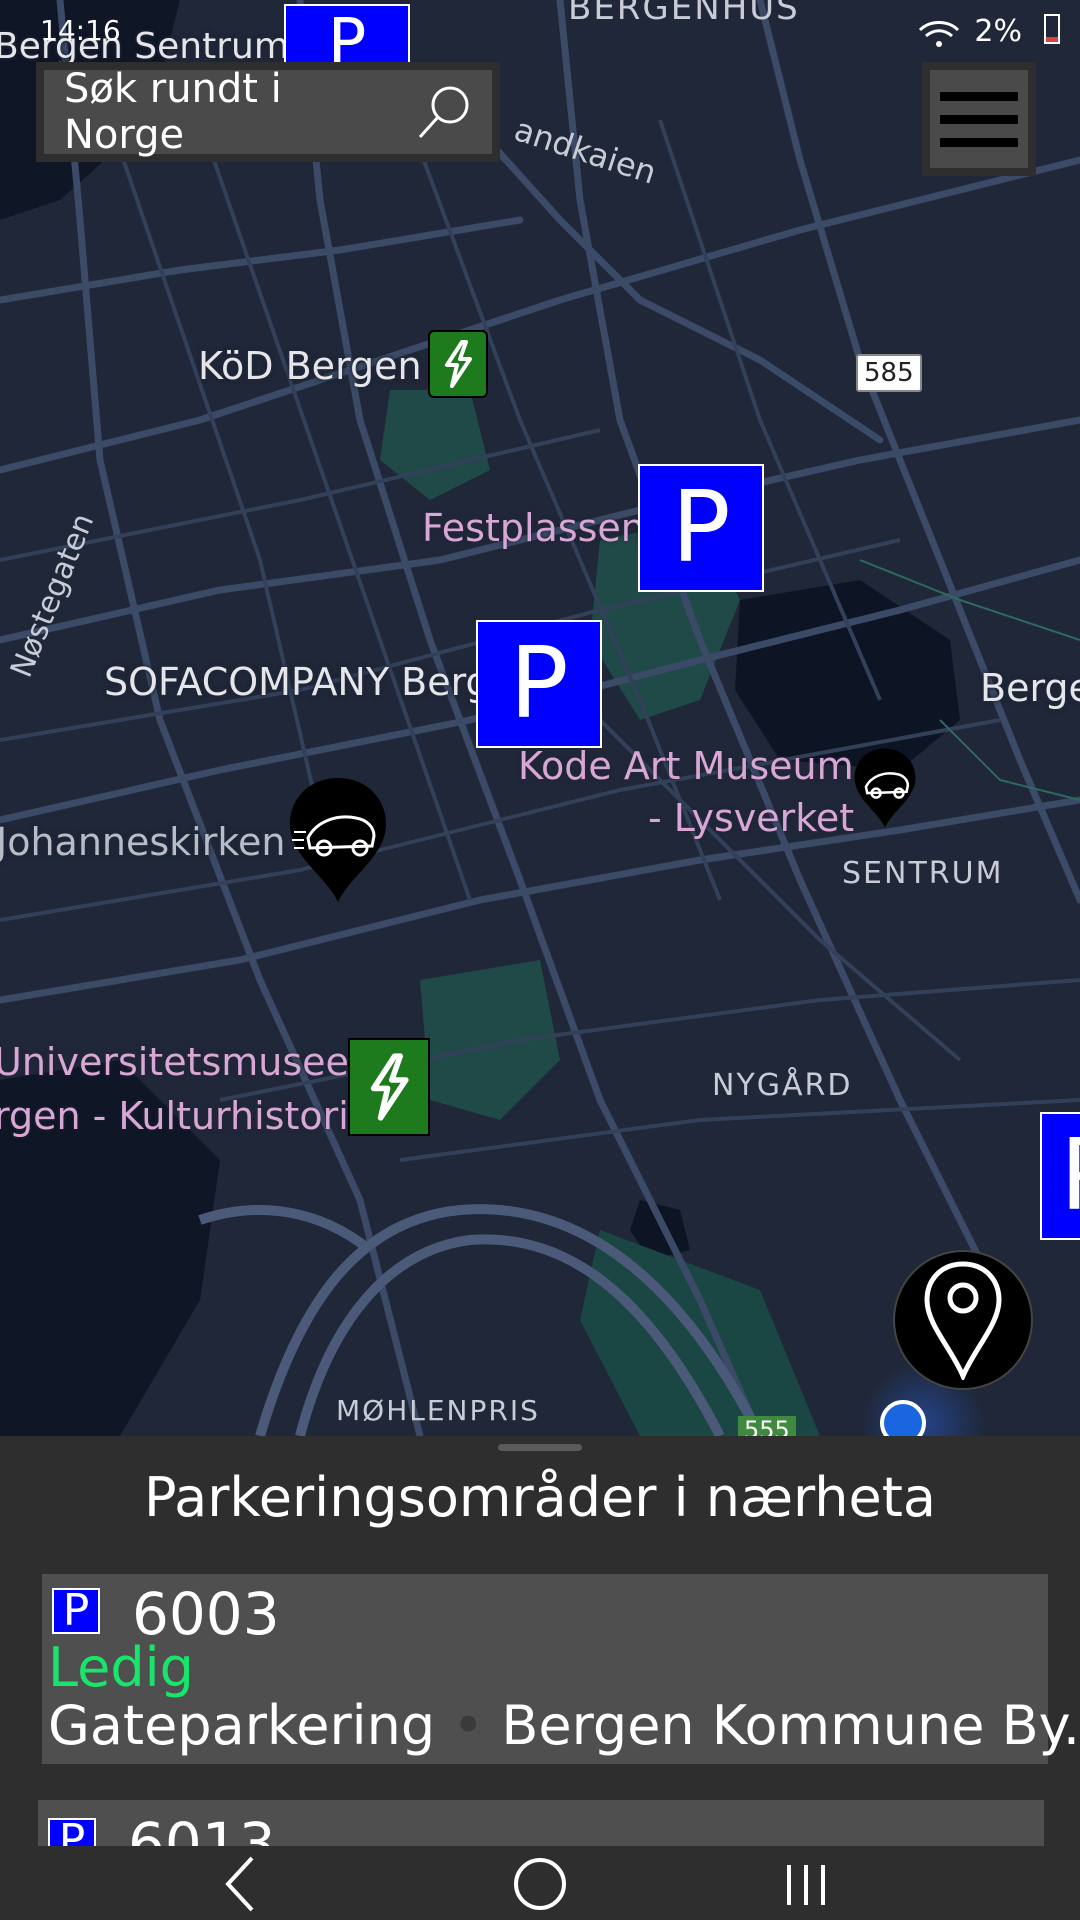 This screenshot has height=1920, width=1080. Describe the element at coordinates (173, 112) in the screenshot. I see `search-placeholder: Søk rundt i Norge` at that location.